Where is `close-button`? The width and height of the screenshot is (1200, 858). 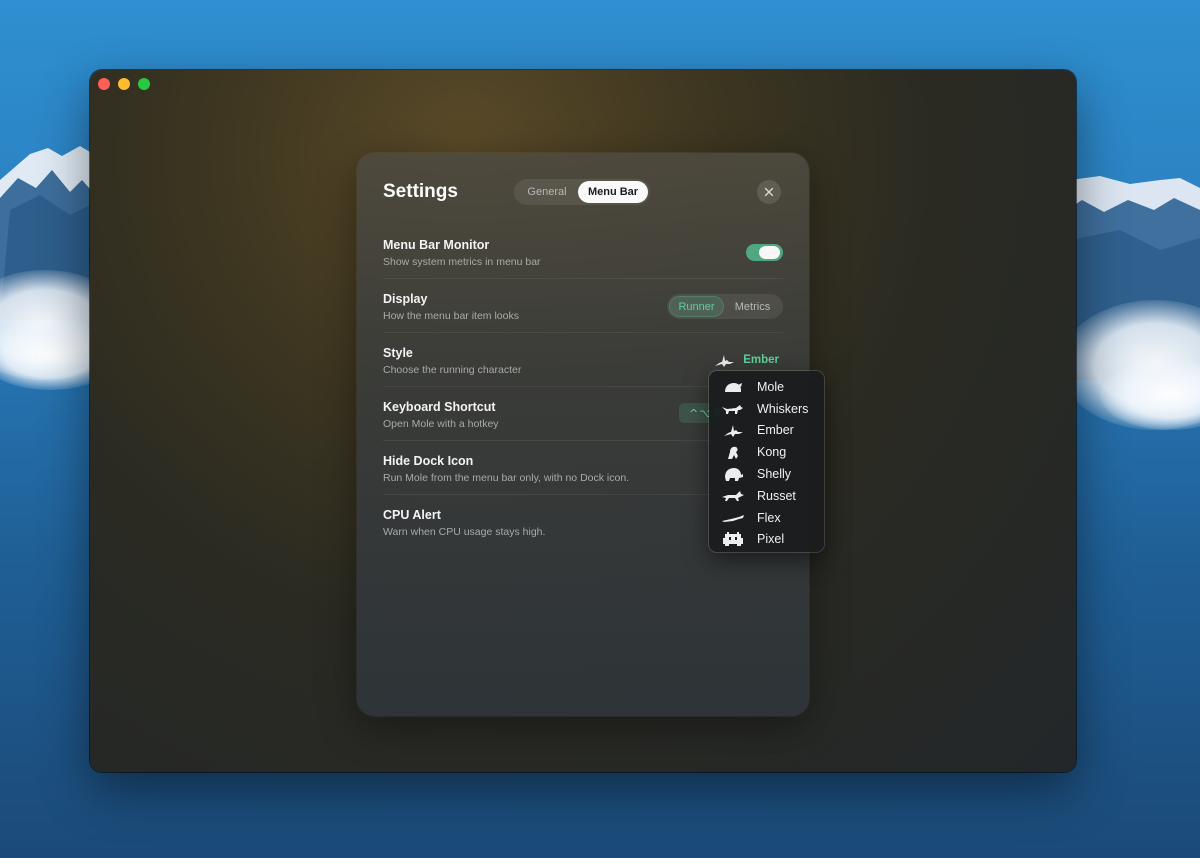 close-button is located at coordinates (769, 192).